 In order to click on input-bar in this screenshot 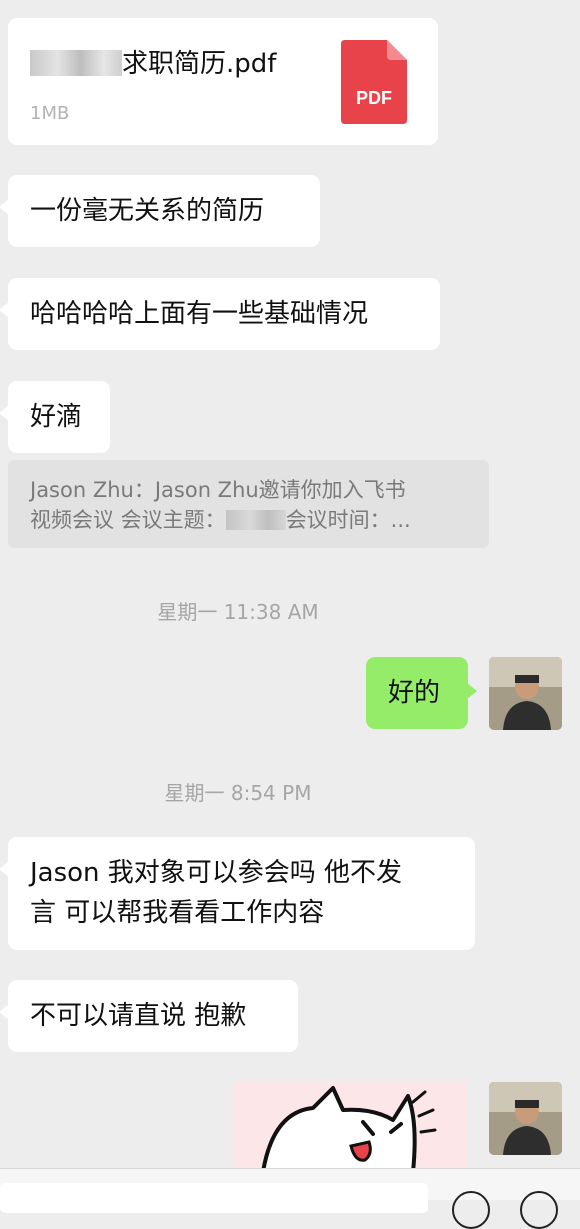, I will do `click(290, 1198)`.